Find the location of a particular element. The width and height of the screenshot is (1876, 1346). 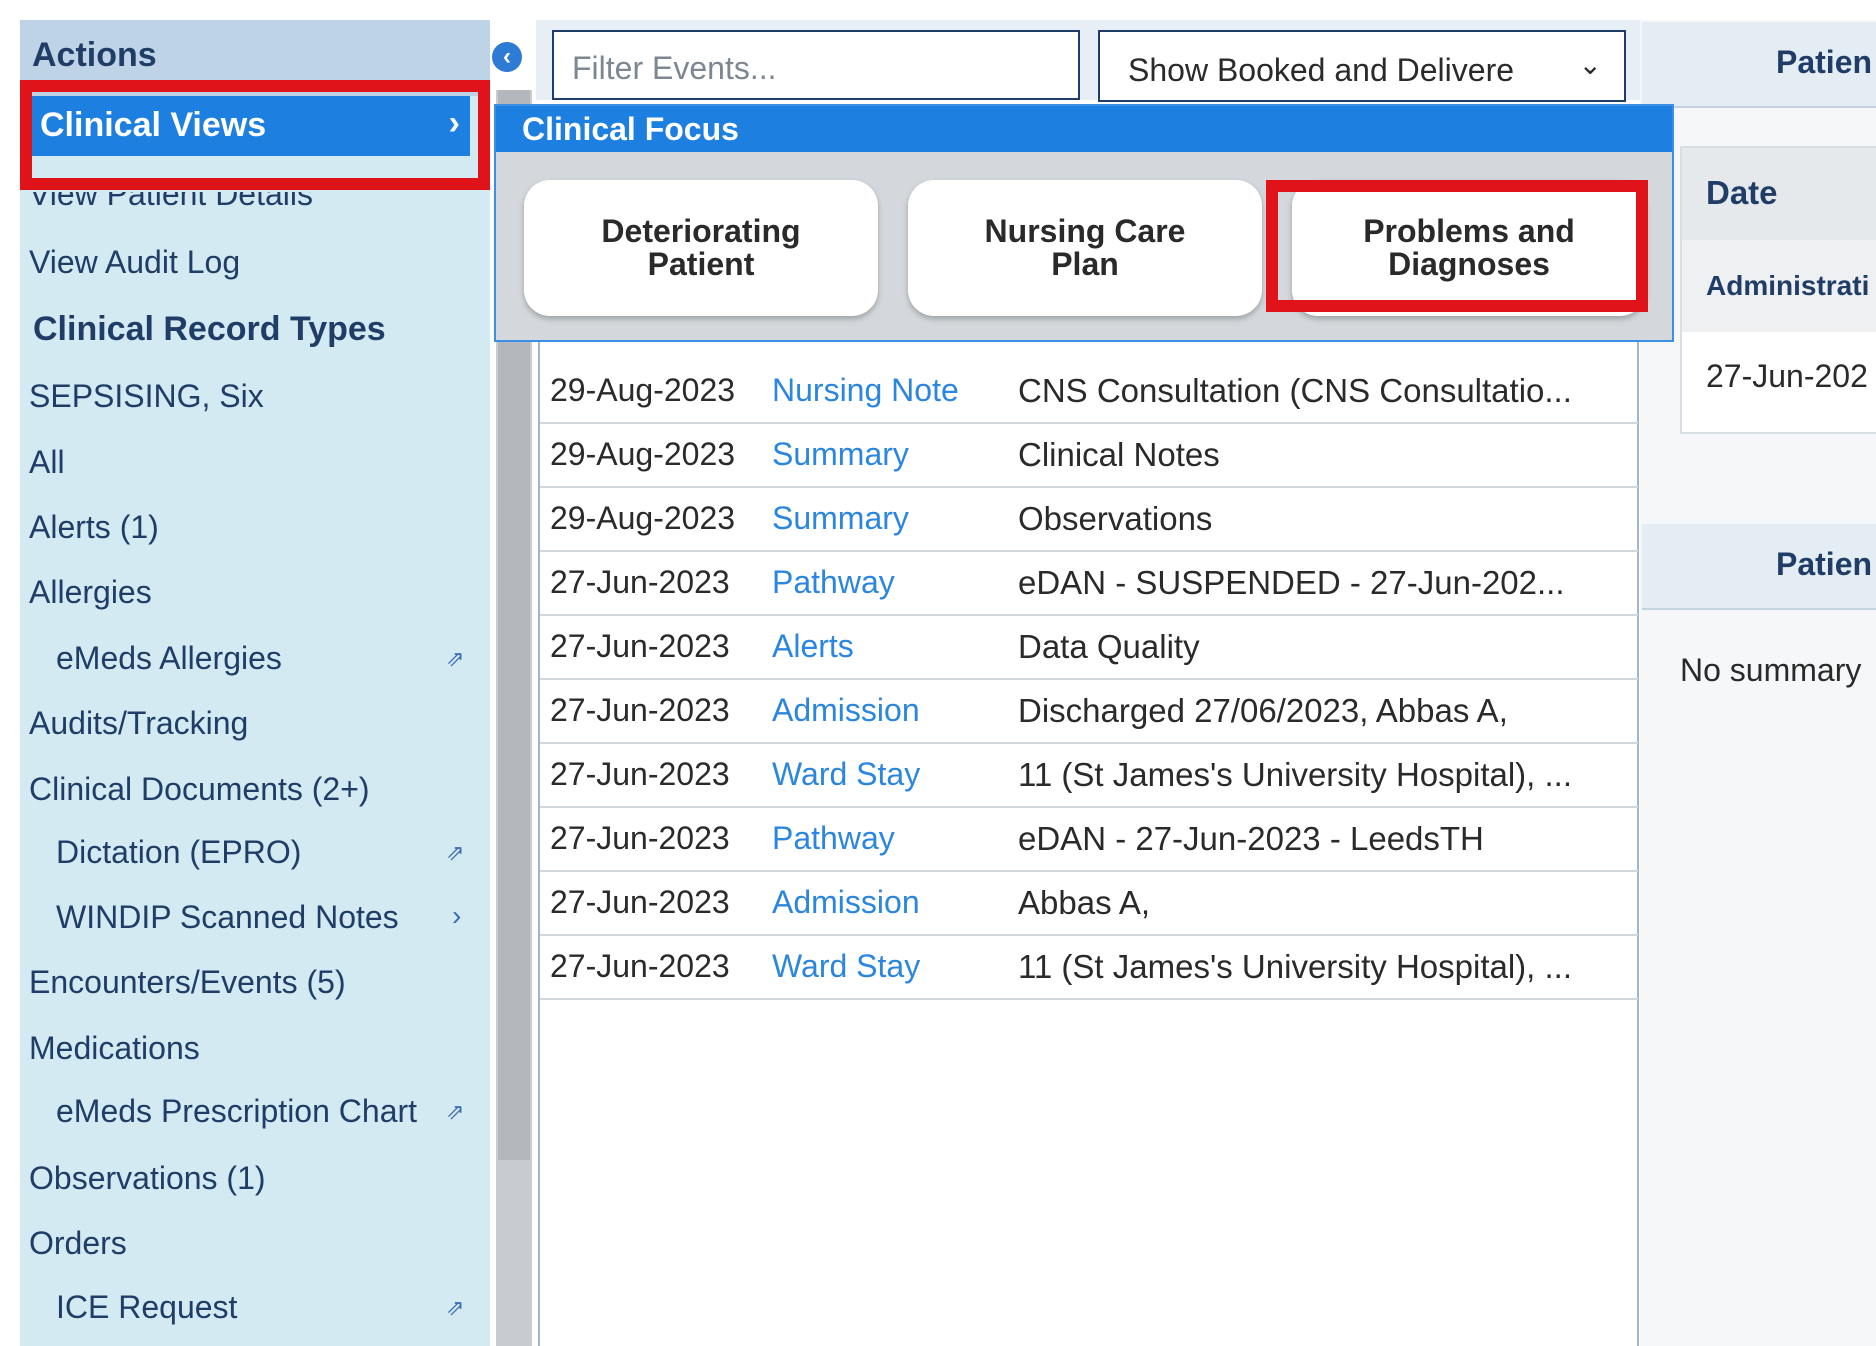

event-description: Abbas A, is located at coordinates (1084, 902).